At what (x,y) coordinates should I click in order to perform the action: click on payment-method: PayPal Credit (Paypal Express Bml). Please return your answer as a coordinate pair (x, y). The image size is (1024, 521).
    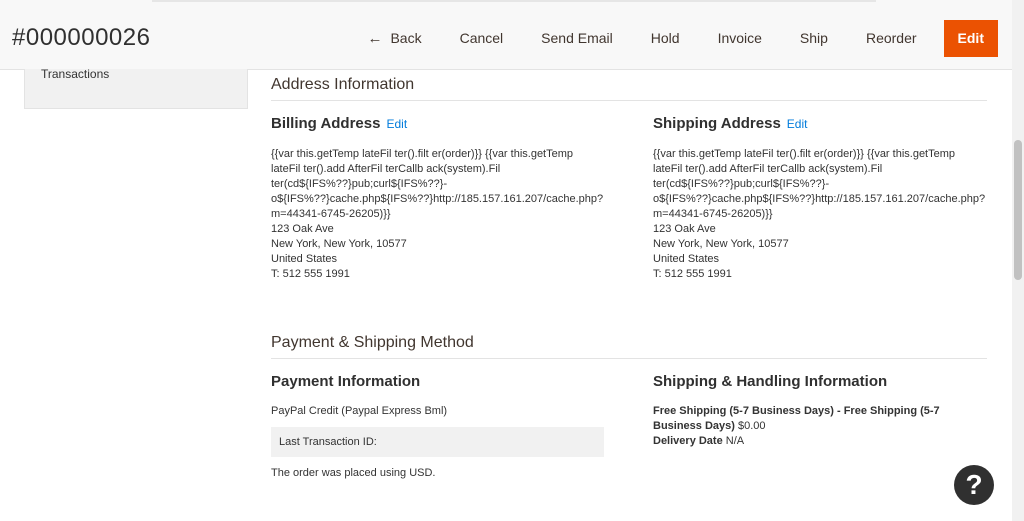
    Looking at the image, I should click on (359, 411).